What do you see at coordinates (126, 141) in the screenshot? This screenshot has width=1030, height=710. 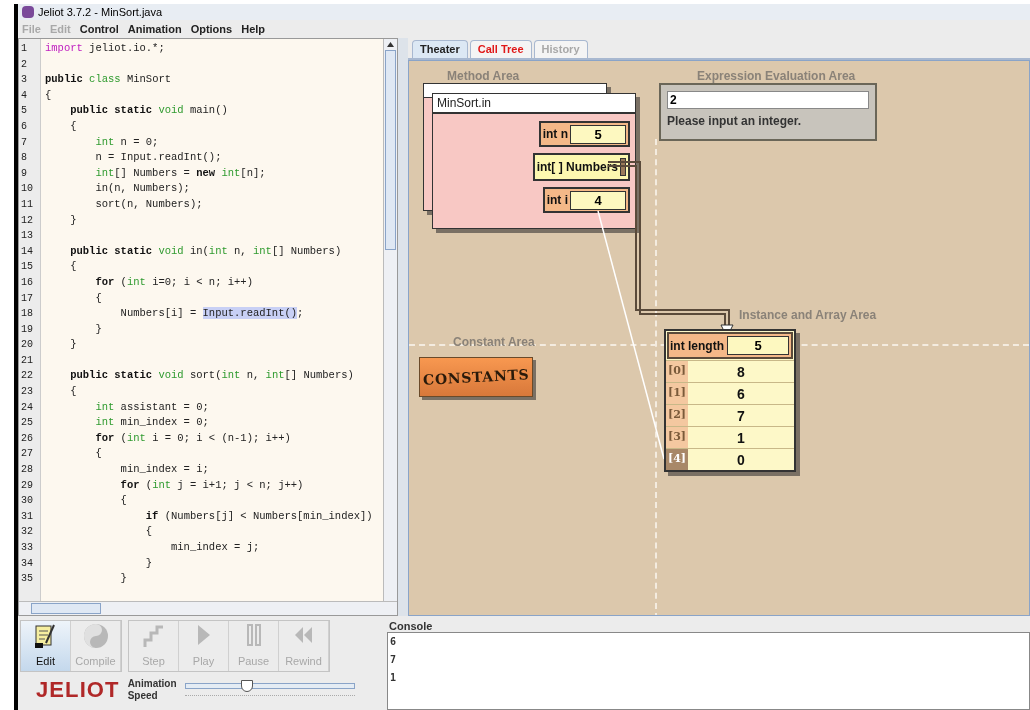 I see `code-line: int n = 0;` at bounding box center [126, 141].